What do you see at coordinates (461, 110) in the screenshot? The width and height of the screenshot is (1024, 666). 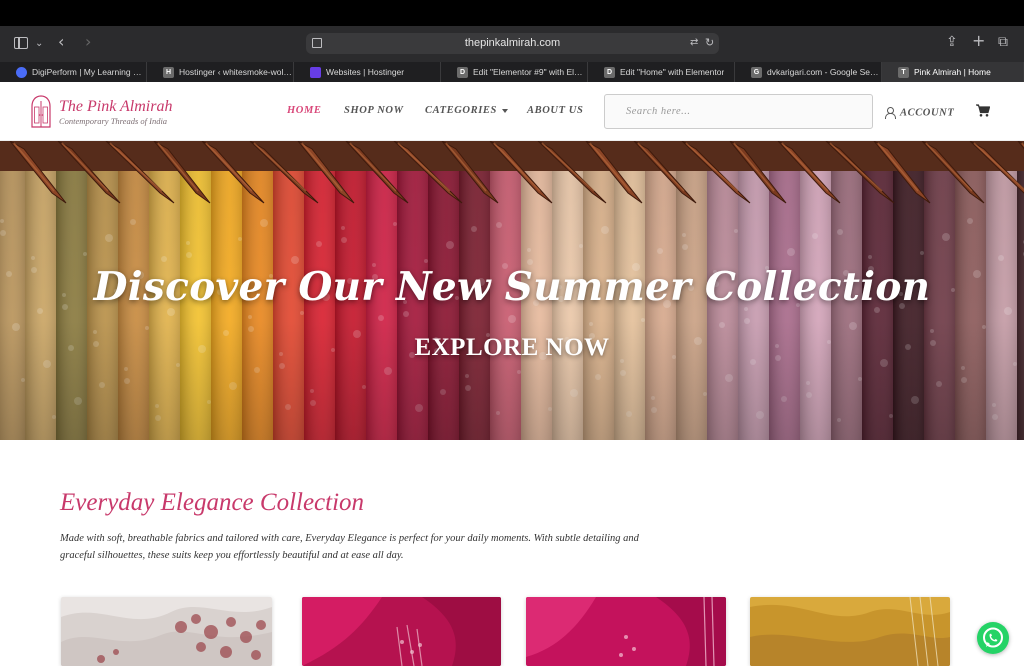 I see `nav-categories-label: CATEGORIES` at bounding box center [461, 110].